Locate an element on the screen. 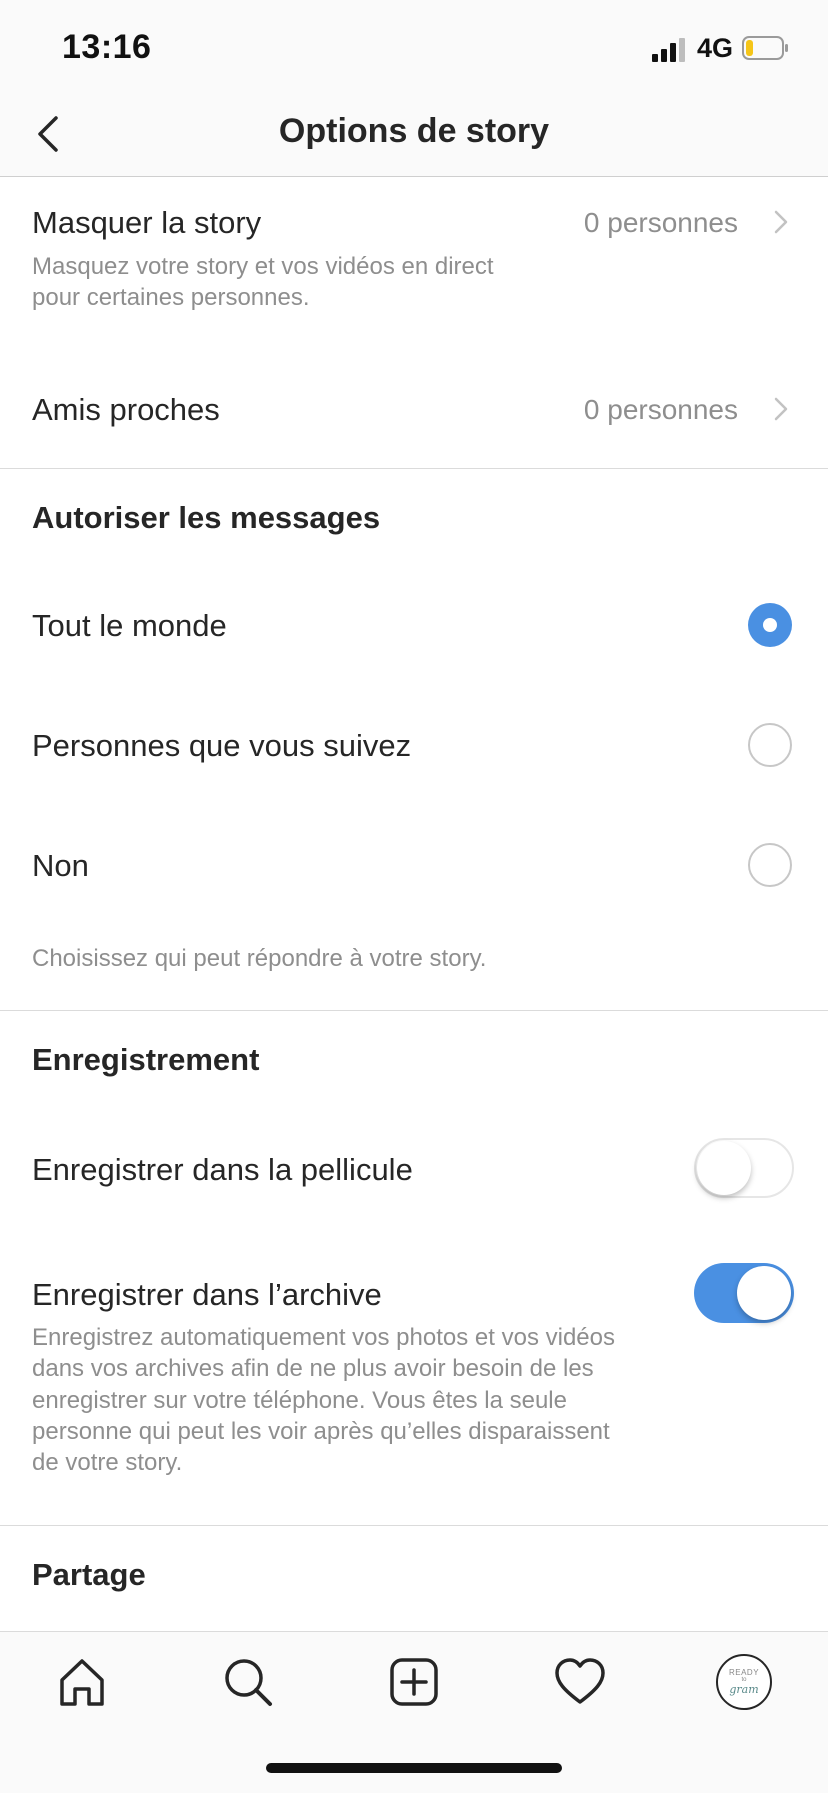  saving-heading: Enregistrement is located at coordinates (146, 1059).